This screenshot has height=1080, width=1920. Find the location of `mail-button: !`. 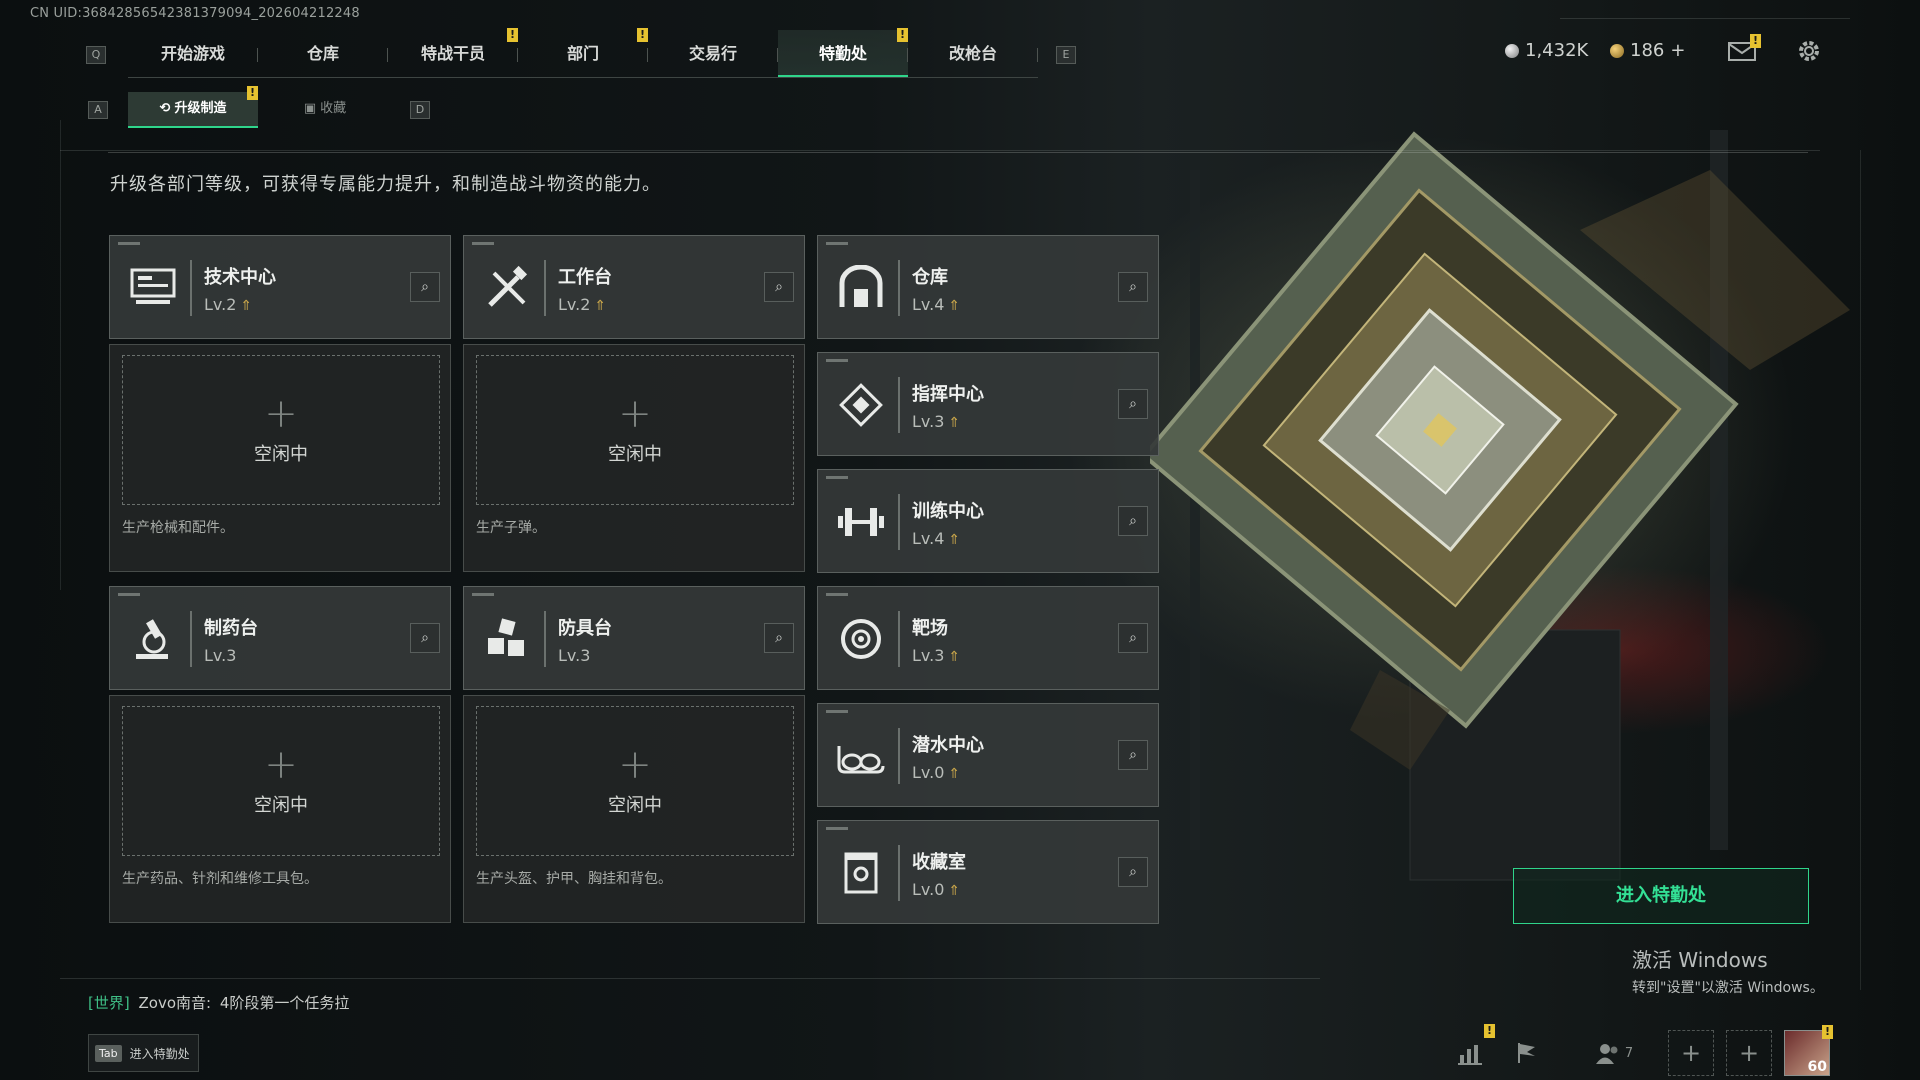

mail-button: ! is located at coordinates (1744, 48).